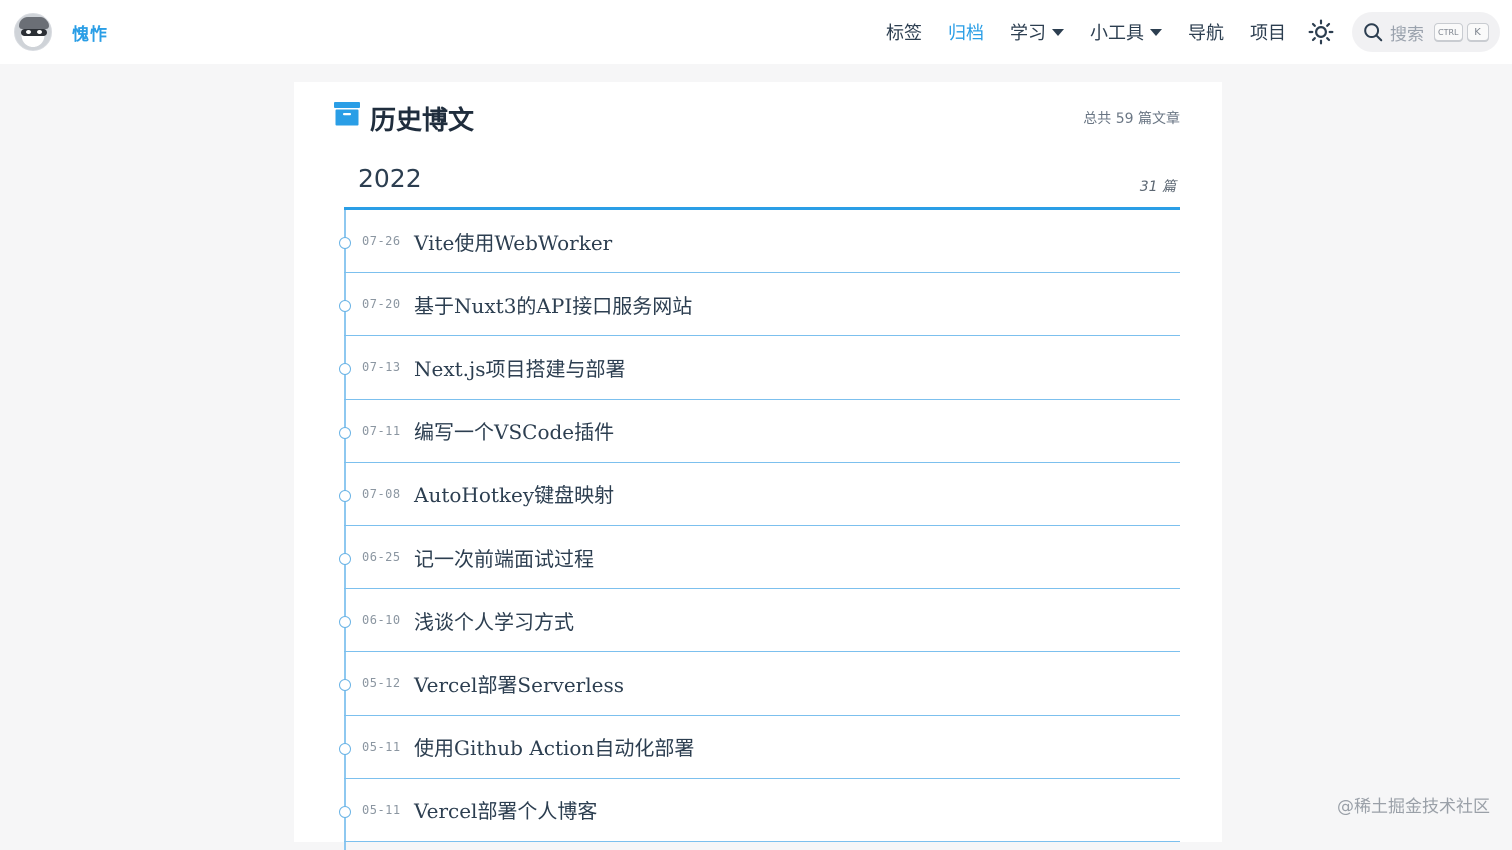 The height and width of the screenshot is (850, 1512). I want to click on post-item: 07-26 Vite使用WebWorker, so click(759, 242).